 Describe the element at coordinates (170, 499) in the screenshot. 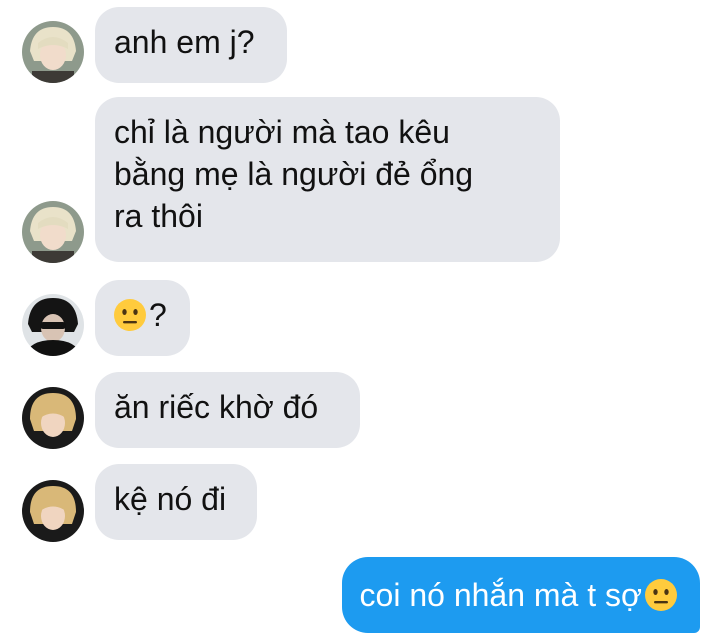

I see `message-text: kệ nó đi` at that location.